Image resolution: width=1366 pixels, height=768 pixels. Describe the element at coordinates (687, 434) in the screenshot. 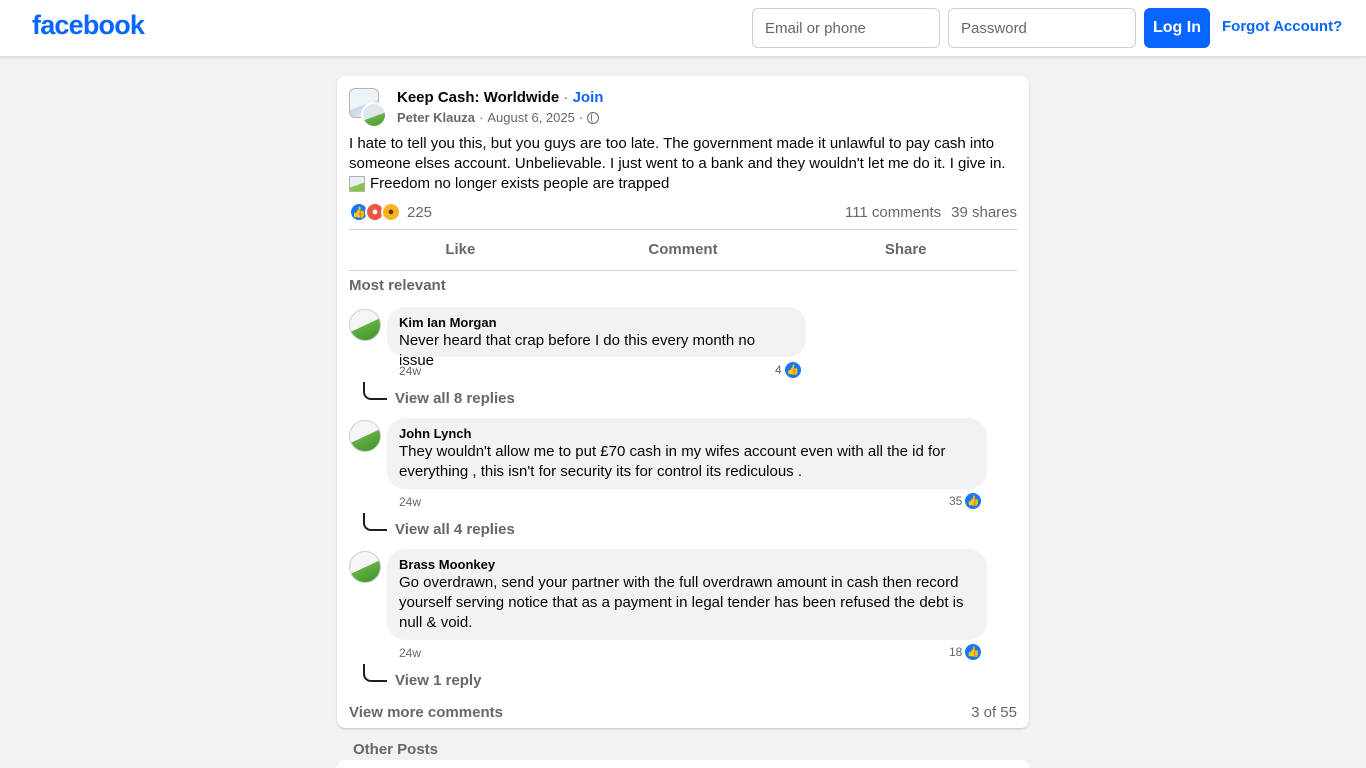

I see `commenter-name: John Lynch` at that location.